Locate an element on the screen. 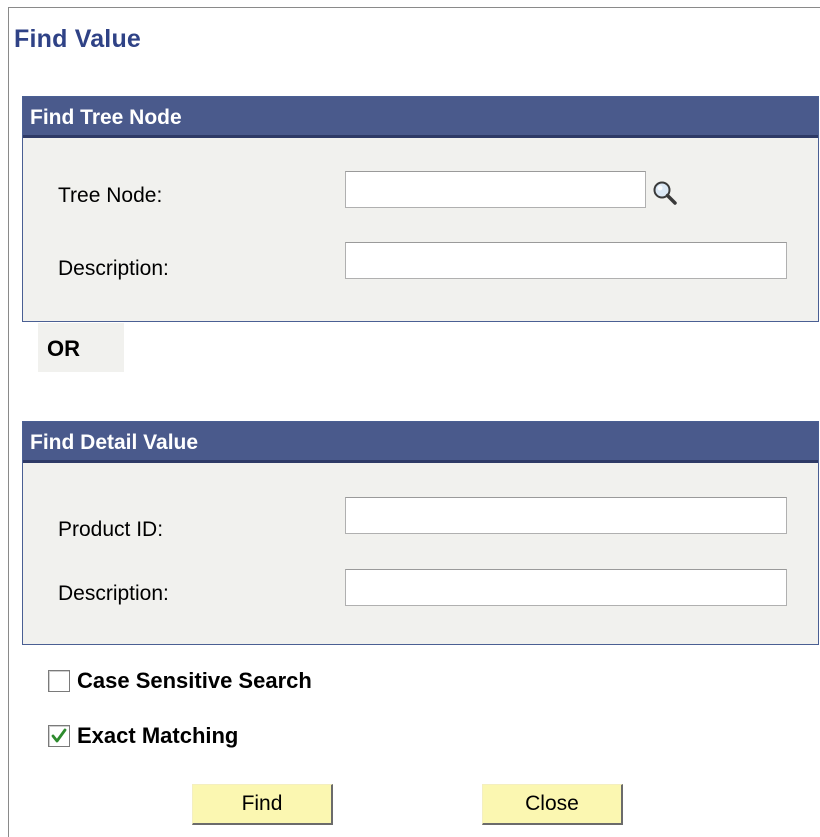 This screenshot has width=820, height=837. exact-matching-checkbox is located at coordinates (59, 736).